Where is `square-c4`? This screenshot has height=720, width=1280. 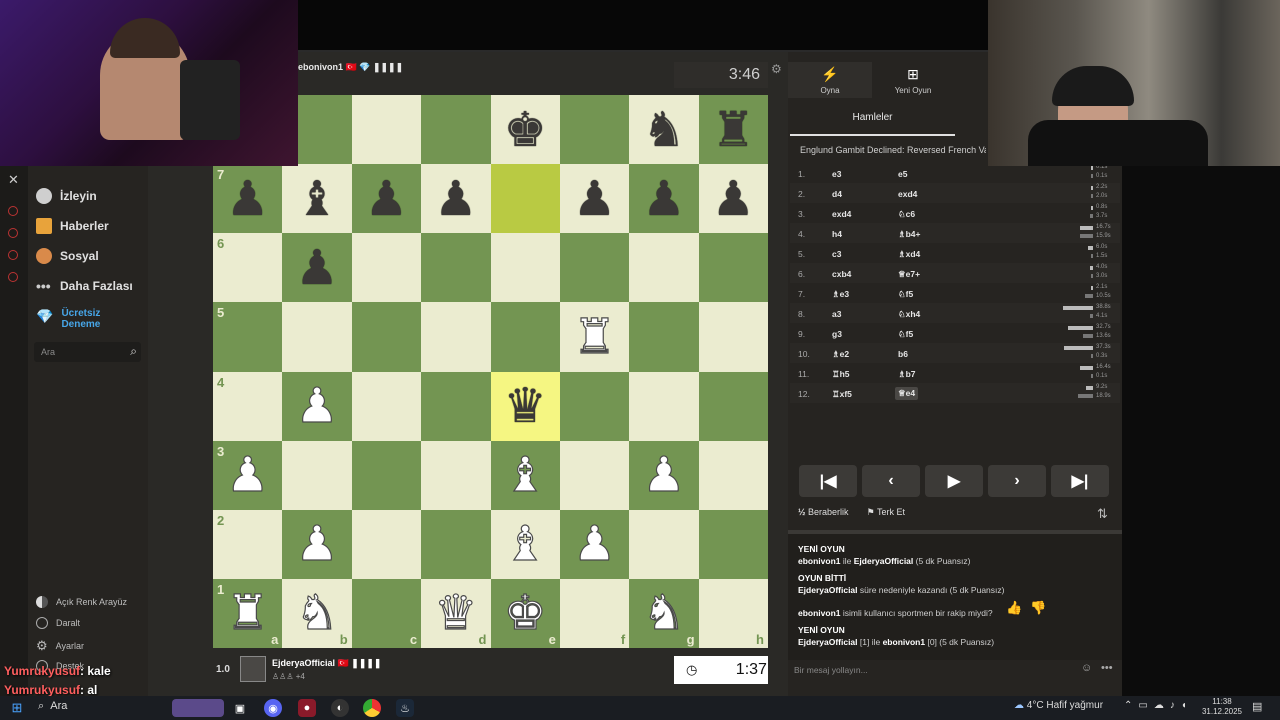 square-c4 is located at coordinates (386, 406).